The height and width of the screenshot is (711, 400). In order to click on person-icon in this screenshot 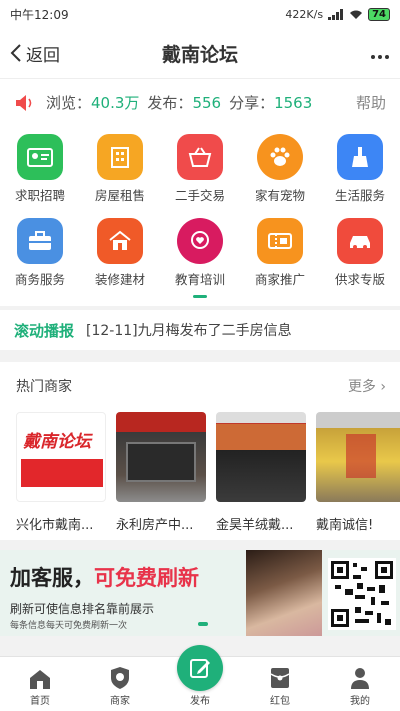, I will do `click(360, 678)`.